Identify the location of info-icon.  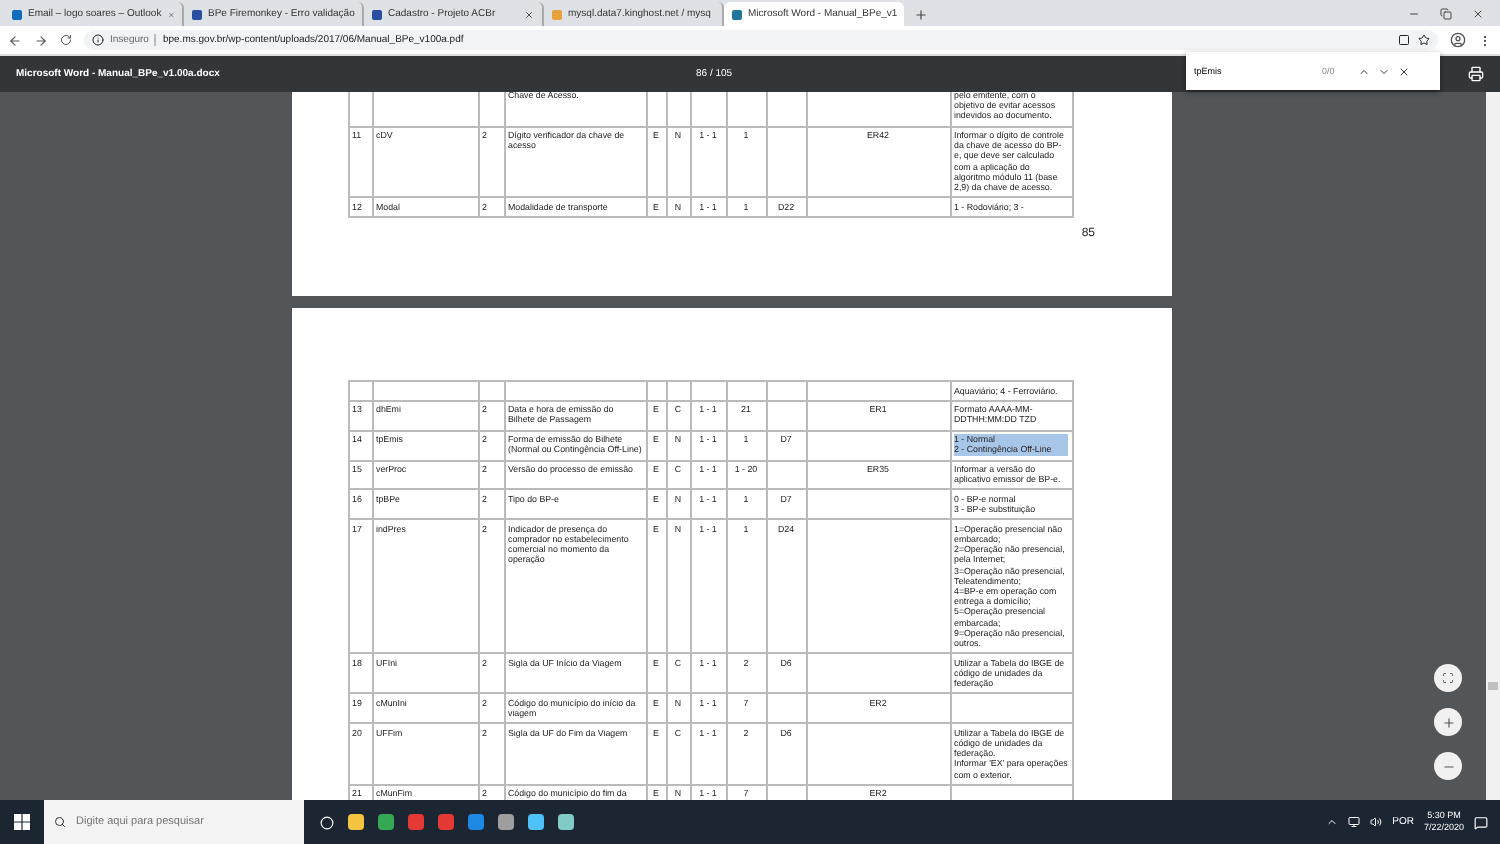
(98, 40).